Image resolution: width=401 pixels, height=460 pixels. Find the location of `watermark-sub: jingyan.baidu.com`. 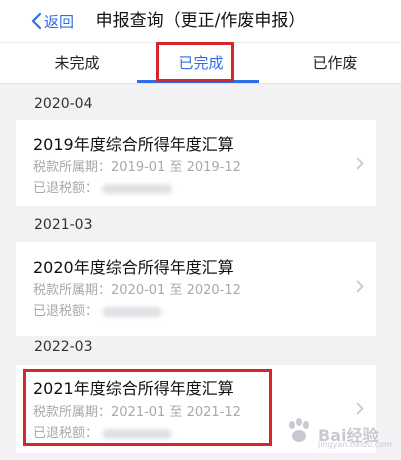

watermark-sub: jingyan.baidu.com is located at coordinates (355, 444).